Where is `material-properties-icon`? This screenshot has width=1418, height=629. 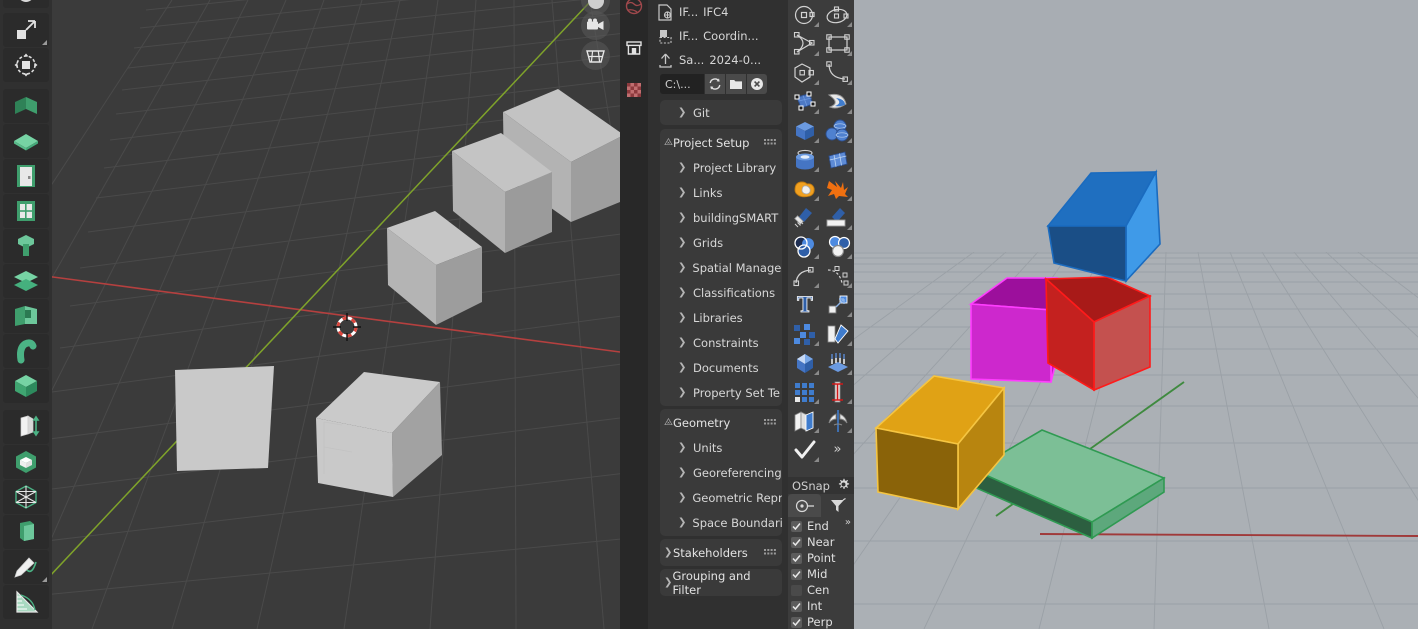 material-properties-icon is located at coordinates (634, 90).